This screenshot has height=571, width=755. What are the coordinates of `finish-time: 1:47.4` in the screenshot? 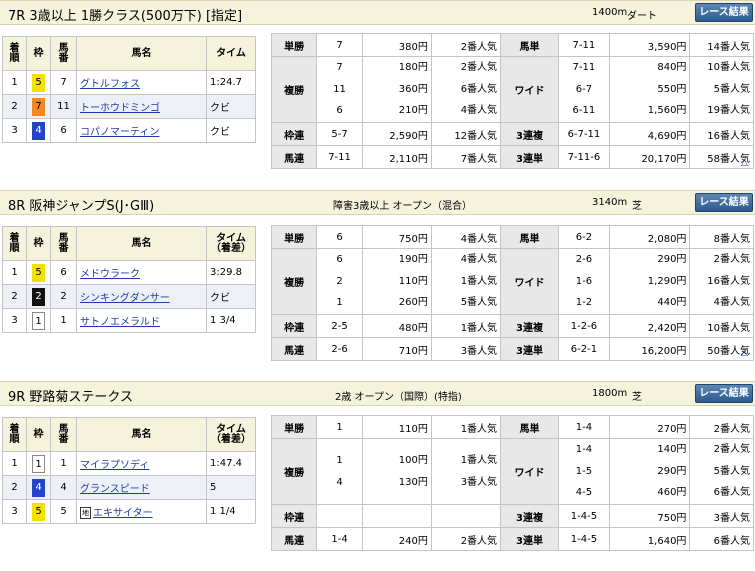 It's located at (231, 463).